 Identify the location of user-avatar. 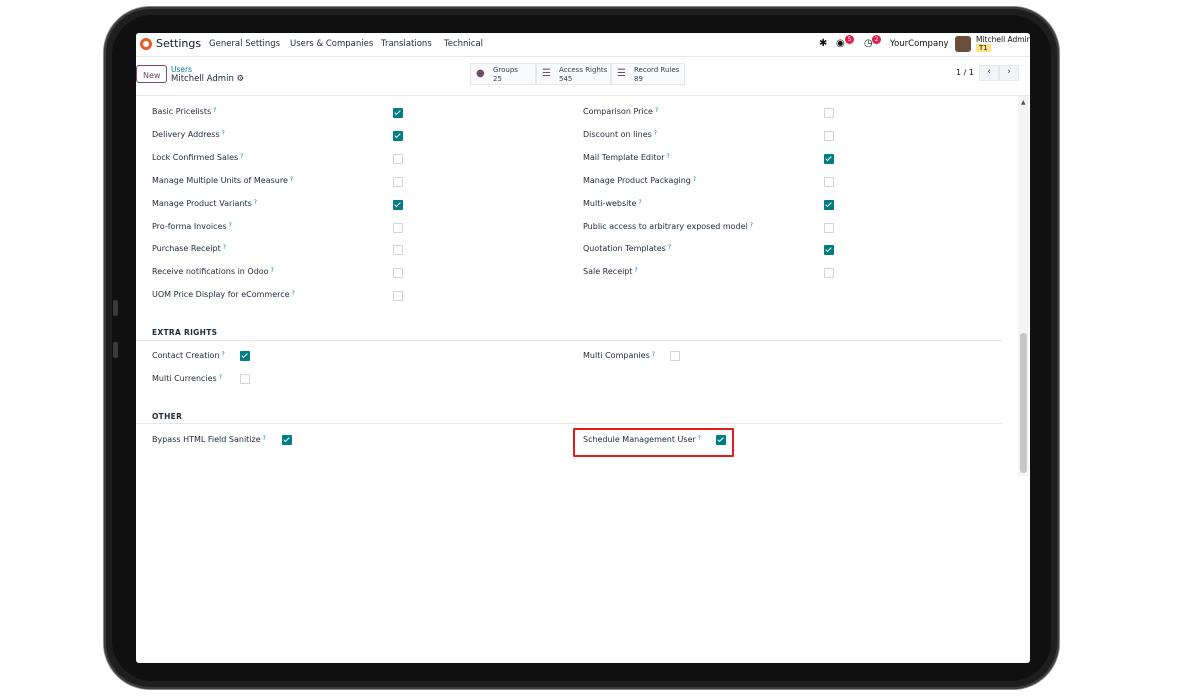
(963, 44).